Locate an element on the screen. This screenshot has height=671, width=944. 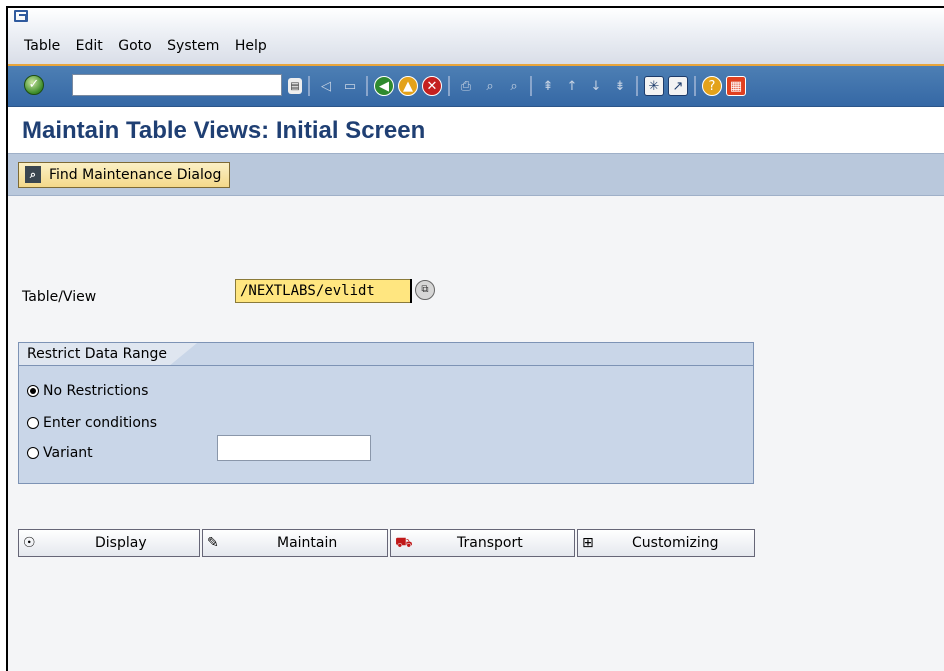
command-history-icon: ▤ is located at coordinates (295, 86).